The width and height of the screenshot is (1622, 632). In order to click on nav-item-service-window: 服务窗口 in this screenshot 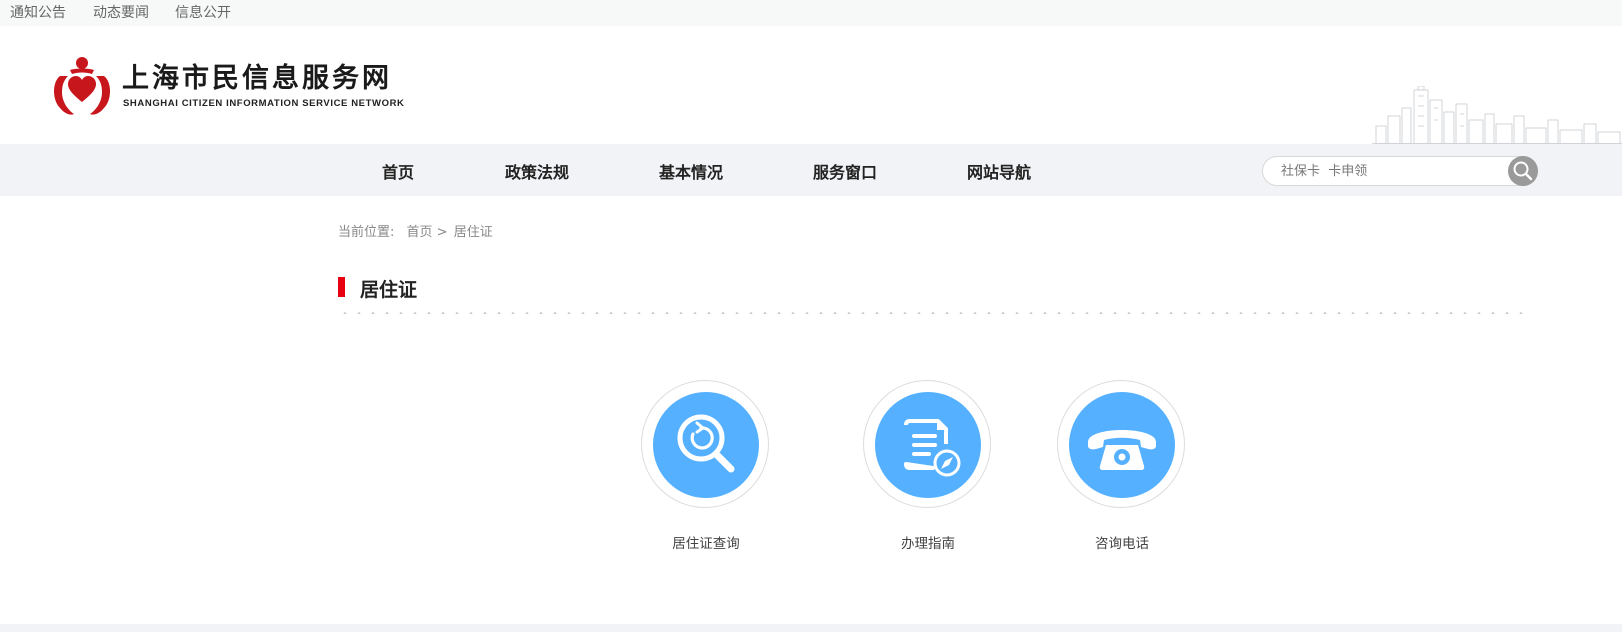, I will do `click(845, 171)`.